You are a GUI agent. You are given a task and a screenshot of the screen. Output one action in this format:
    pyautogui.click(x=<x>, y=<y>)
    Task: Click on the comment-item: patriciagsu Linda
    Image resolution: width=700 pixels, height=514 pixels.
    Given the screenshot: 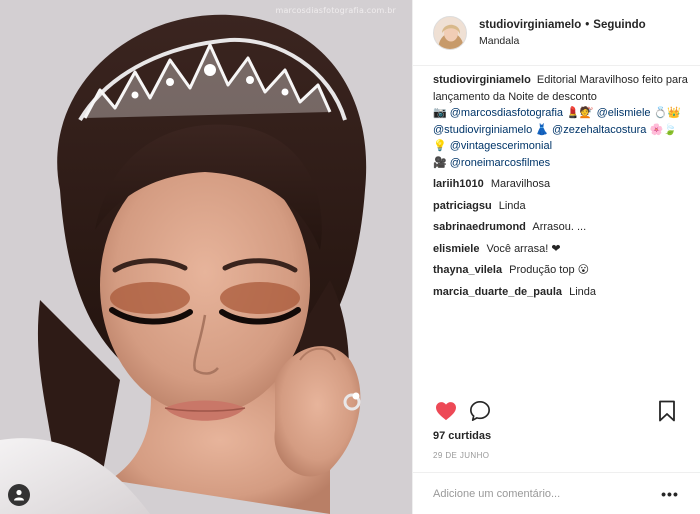 What is the action you would take?
    pyautogui.click(x=560, y=206)
    